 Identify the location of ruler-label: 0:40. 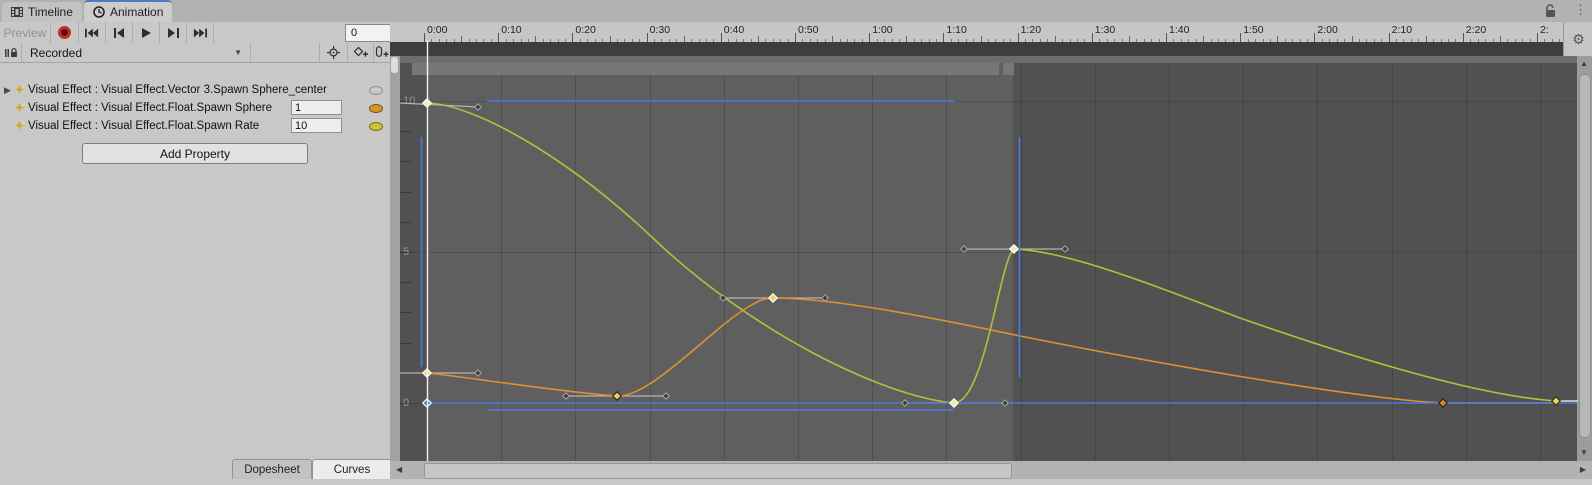
(734, 30).